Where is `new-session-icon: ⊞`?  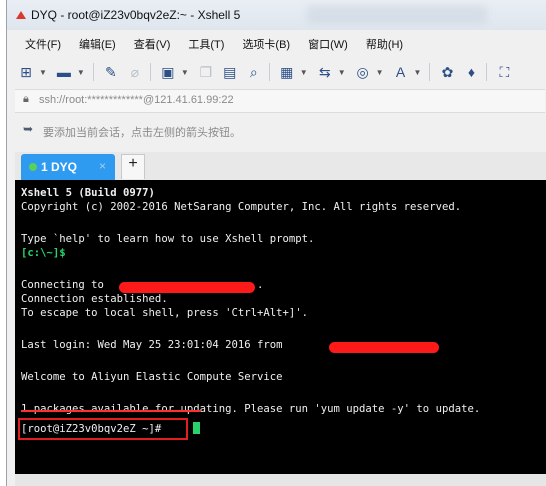 new-session-icon: ⊞ is located at coordinates (26, 72).